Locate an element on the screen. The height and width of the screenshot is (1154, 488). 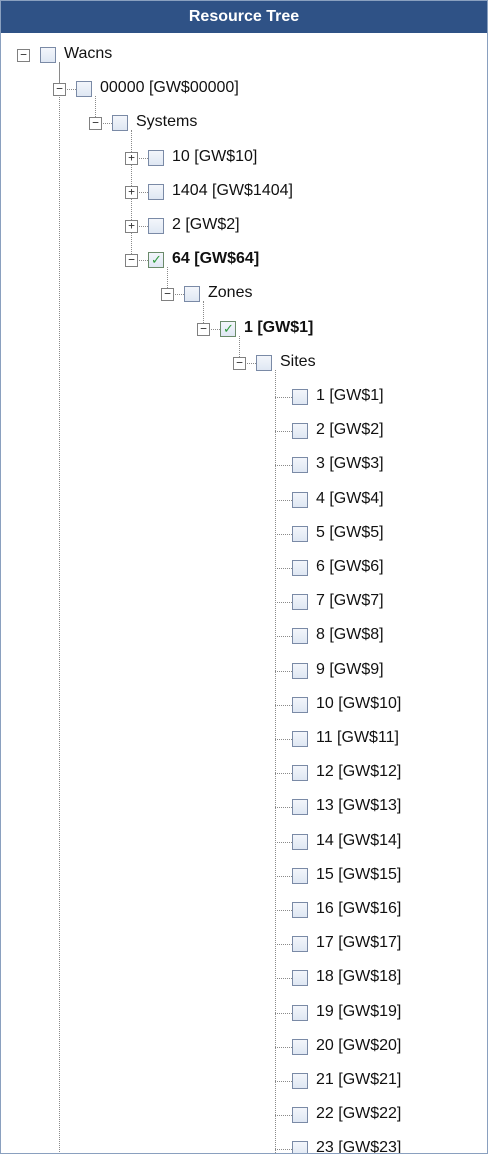
tree-node: − ✓ 1 [GW$1] is located at coordinates (244, 336).